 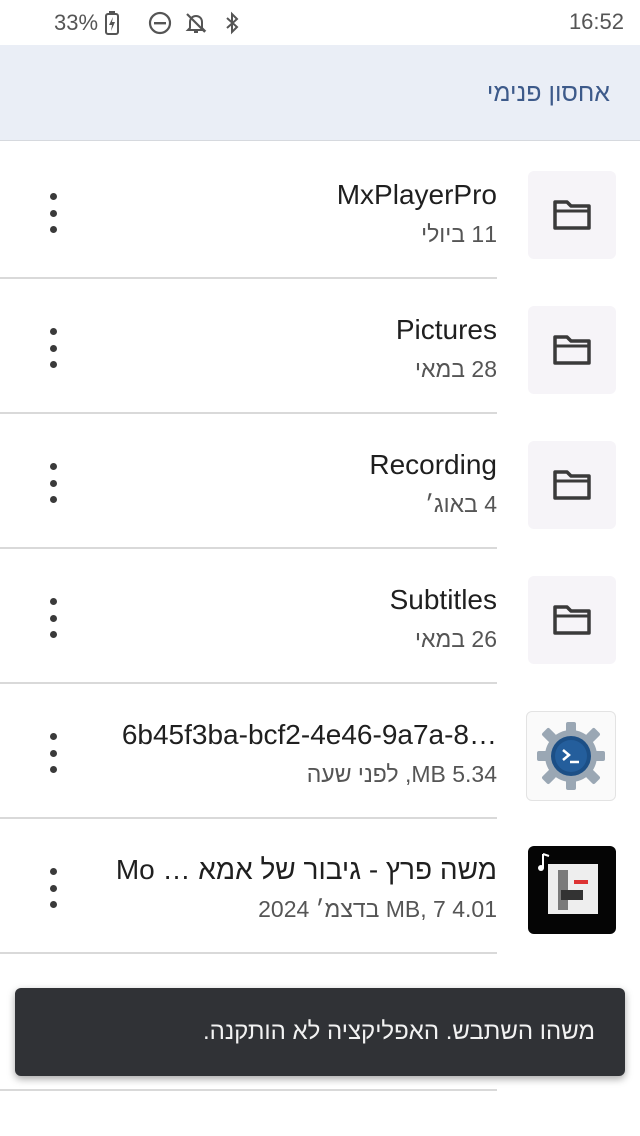 What do you see at coordinates (320, 212) in the screenshot?
I see `list-item: MxPlayerPro 11 ביולי` at bounding box center [320, 212].